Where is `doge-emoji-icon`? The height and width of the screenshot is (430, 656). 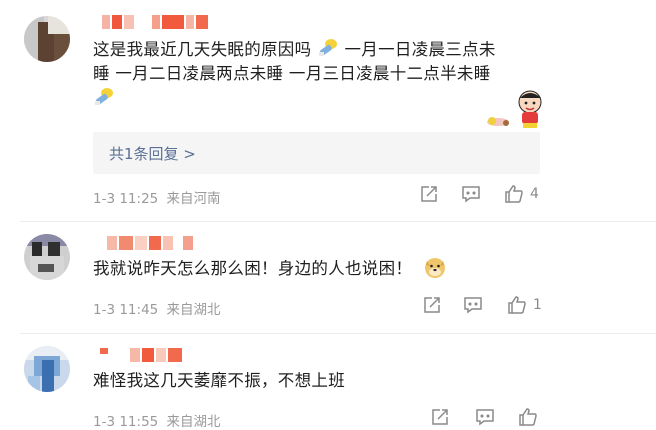
doge-emoji-icon is located at coordinates (435, 268).